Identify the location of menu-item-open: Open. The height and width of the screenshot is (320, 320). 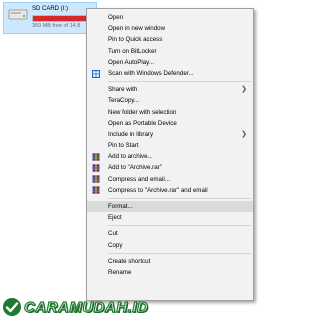
(170, 17).